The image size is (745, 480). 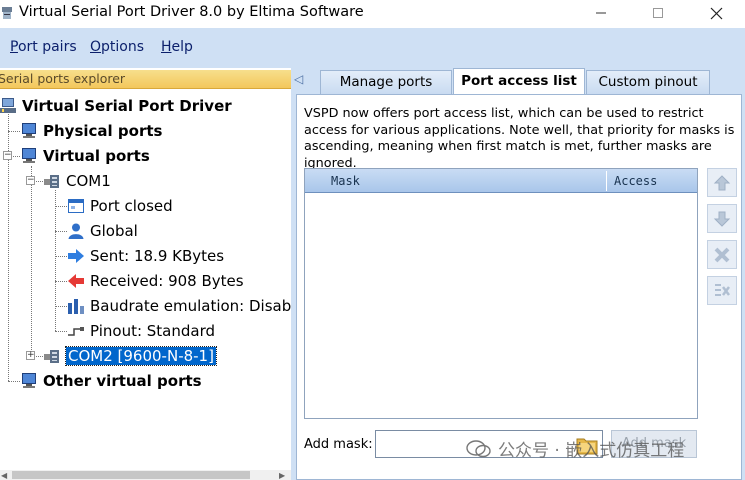 I want to click on watermark: 公众号 · 嵌入式仿真工程, so click(x=575, y=448).